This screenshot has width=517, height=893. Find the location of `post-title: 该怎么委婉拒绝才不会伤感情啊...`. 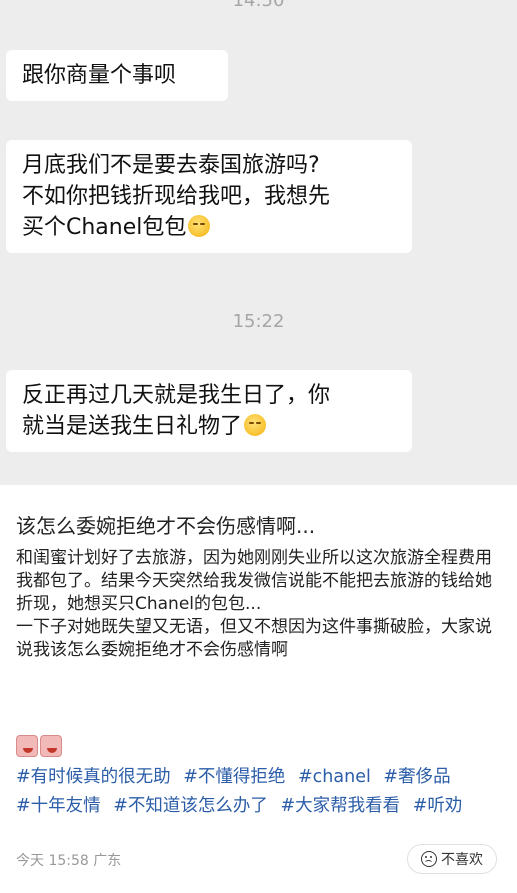

post-title: 该怎么委婉拒绝才不会伤感情啊... is located at coordinates (166, 526).